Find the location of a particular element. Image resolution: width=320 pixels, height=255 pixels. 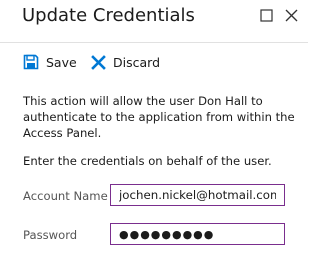

save-button: Save is located at coordinates (50, 62).